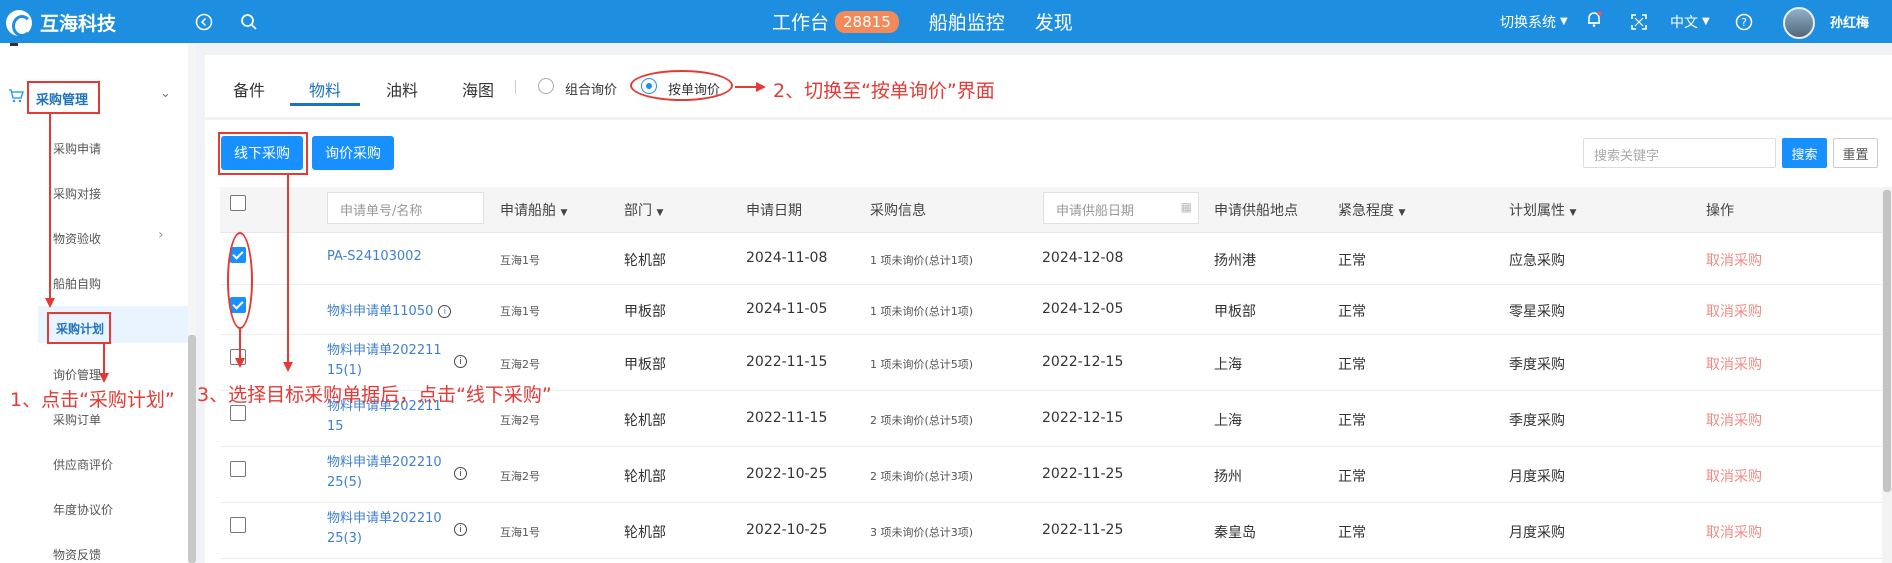  Describe the element at coordinates (238, 203) in the screenshot. I see `select-all-checkbox` at that location.